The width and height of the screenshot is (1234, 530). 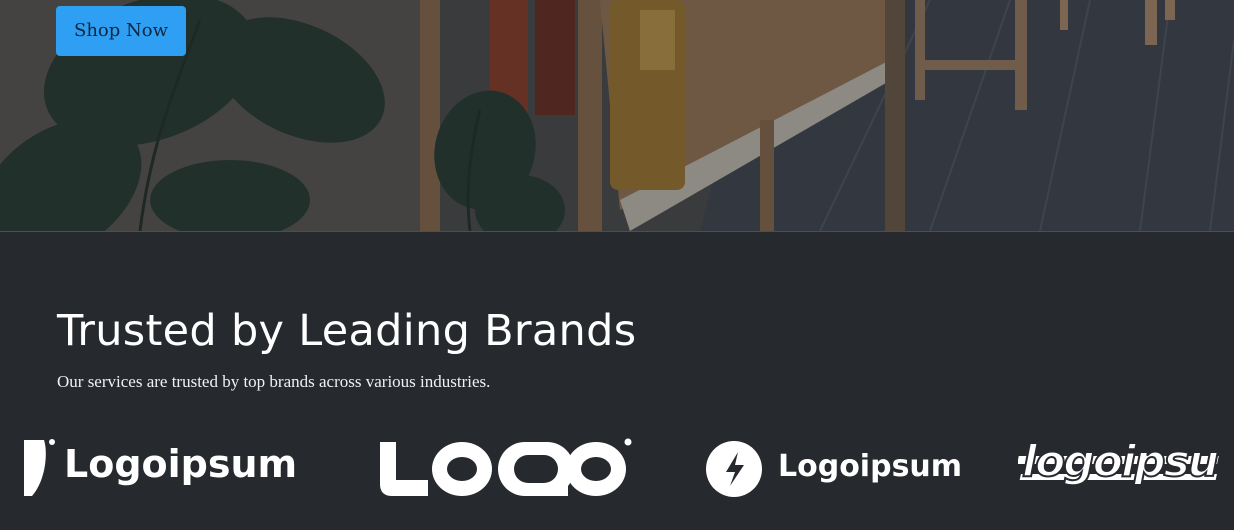 I want to click on brand-logo-4-text: logoipsu, so click(x=1120, y=461).